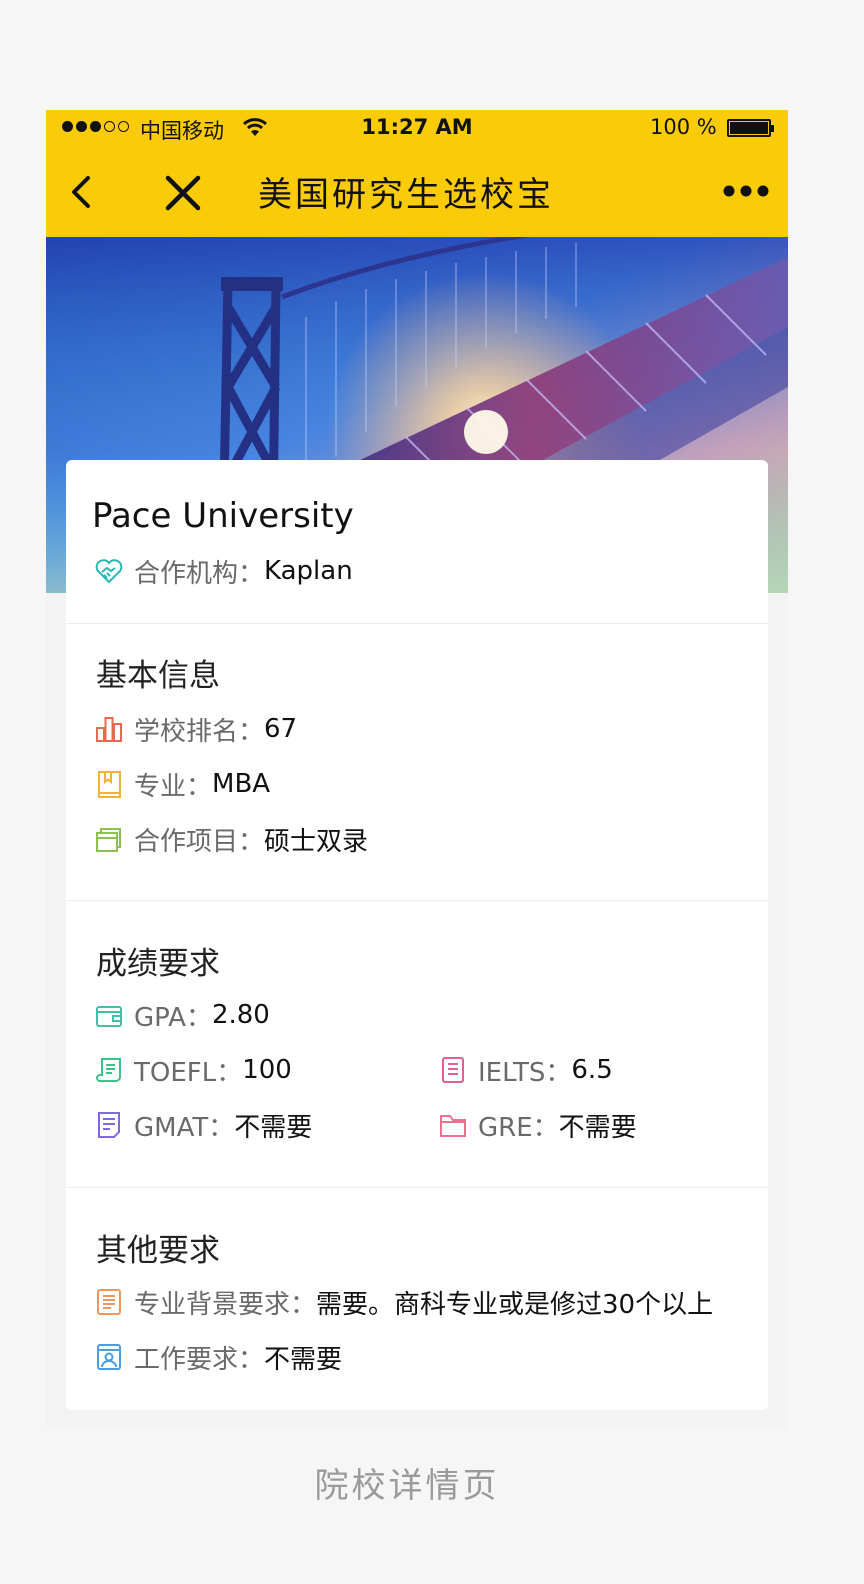  What do you see at coordinates (199, 573) in the screenshot?
I see `partner-label: 合作机构：` at bounding box center [199, 573].